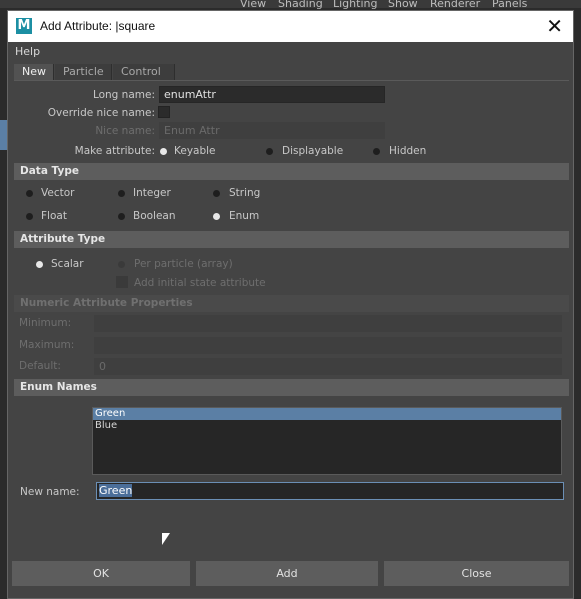 The image size is (581, 599). What do you see at coordinates (123, 95) in the screenshot?
I see `long-name-label: Long name:` at bounding box center [123, 95].